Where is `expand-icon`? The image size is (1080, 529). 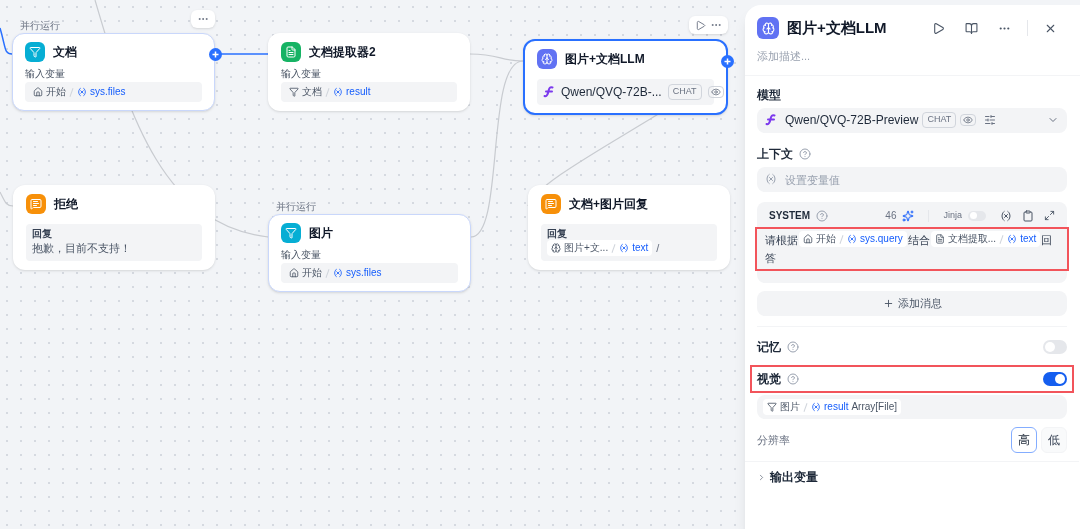
expand-icon is located at coordinates (1049, 215).